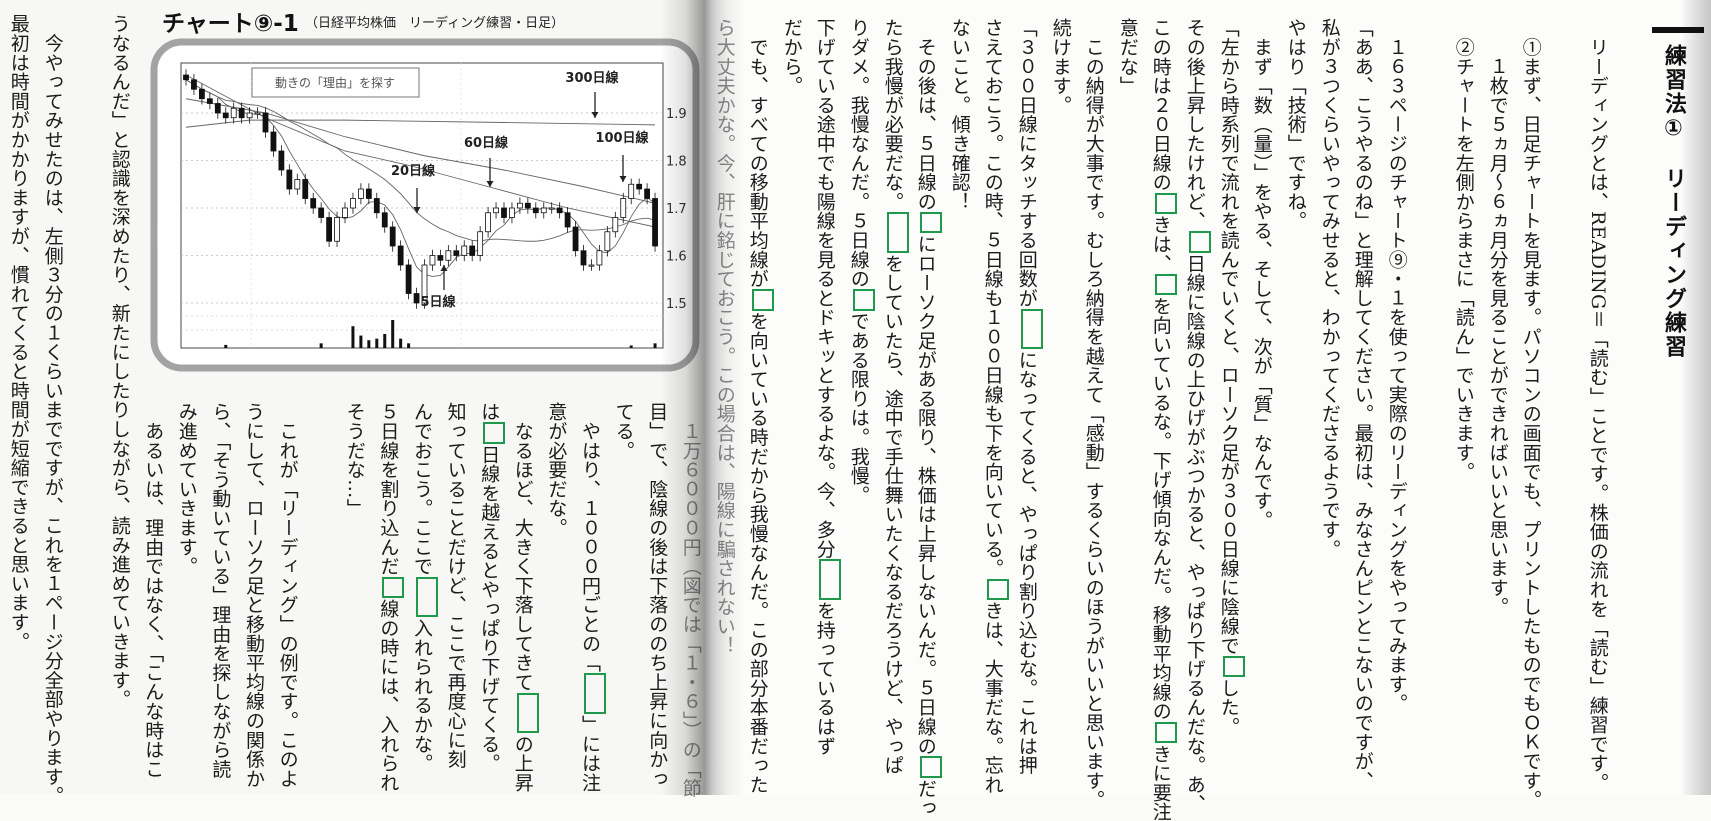 This screenshot has width=1711, height=821. Describe the element at coordinates (1160, 508) in the screenshot. I see `text-segment: を向いているな。下げ傾向なんだ。移動平均線の` at that location.